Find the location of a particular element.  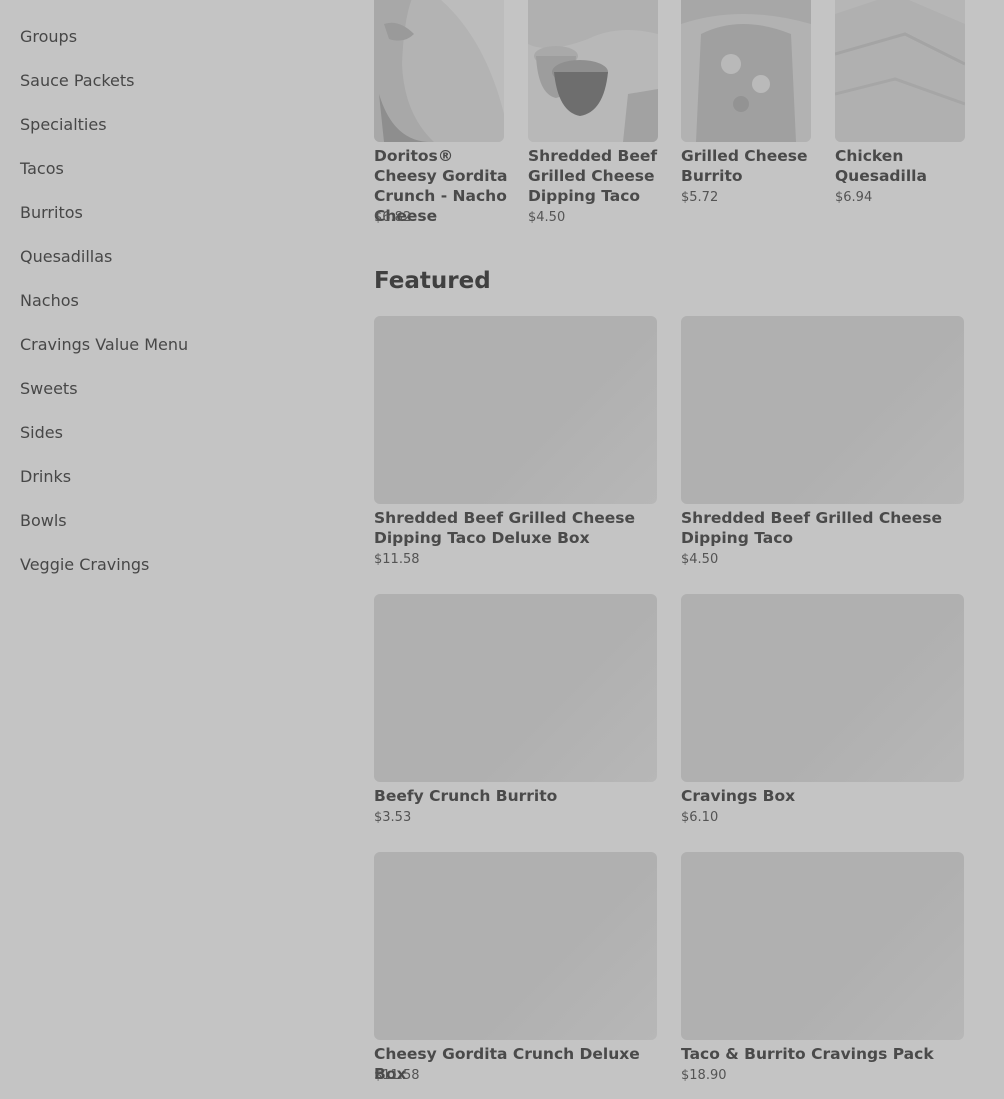

product-price: $6.82 is located at coordinates (393, 217).